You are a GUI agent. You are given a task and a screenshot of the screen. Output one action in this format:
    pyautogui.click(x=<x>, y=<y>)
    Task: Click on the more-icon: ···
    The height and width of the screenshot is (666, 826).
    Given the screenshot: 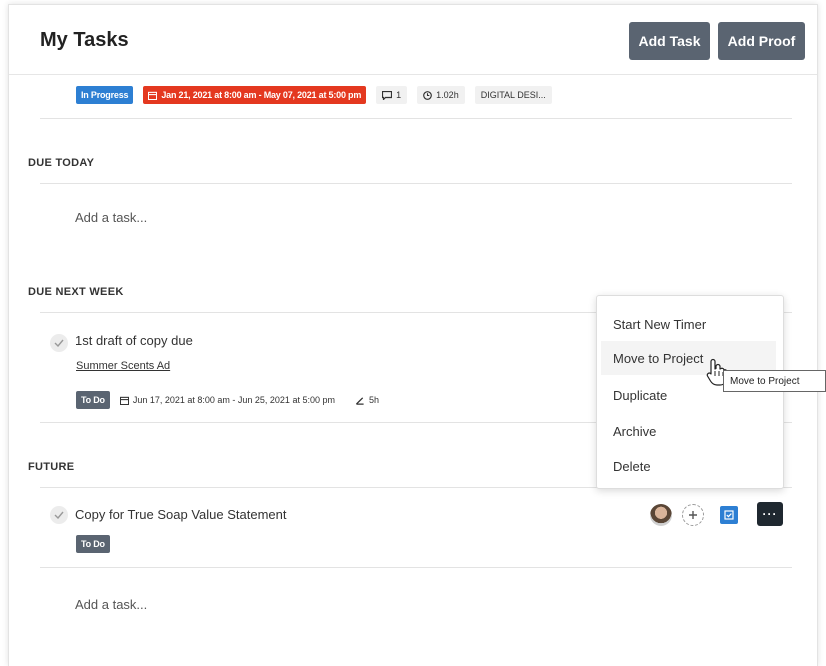 What is the action you would take?
    pyautogui.click(x=770, y=514)
    